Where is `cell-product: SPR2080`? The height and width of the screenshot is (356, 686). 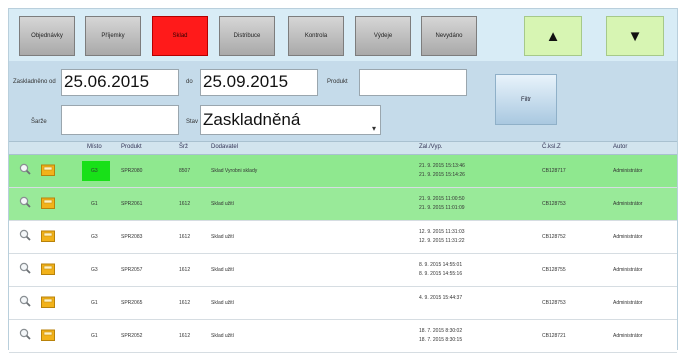
cell-product: SPR2080 is located at coordinates (132, 171).